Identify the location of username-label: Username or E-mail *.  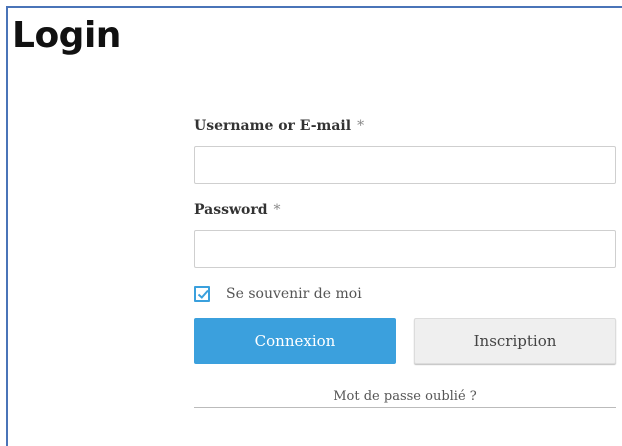
(279, 126).